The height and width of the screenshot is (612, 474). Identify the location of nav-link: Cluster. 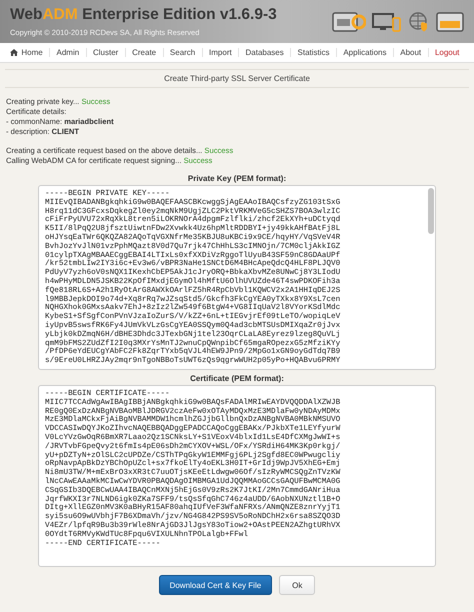
(105, 52).